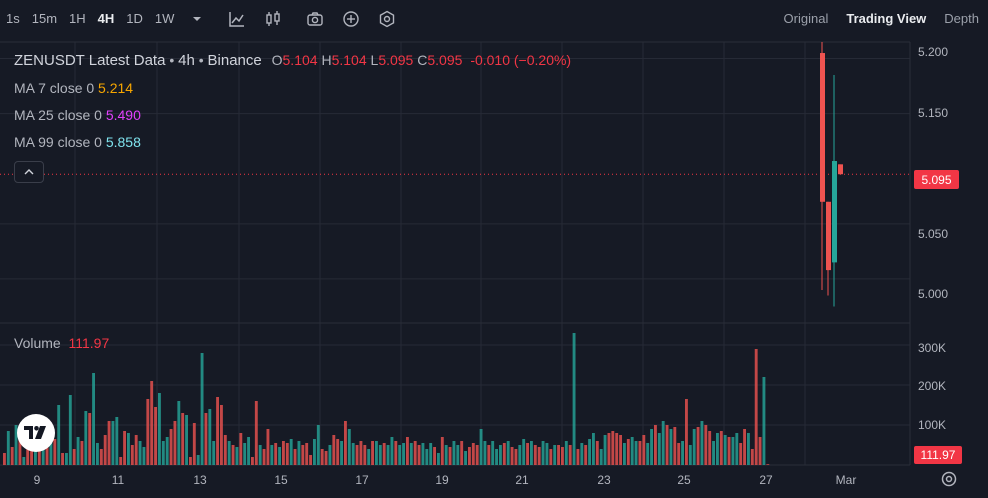 Image resolution: width=988 pixels, height=498 pixels. Describe the element at coordinates (200, 480) in the screenshot. I see `date-tick: 13` at that location.